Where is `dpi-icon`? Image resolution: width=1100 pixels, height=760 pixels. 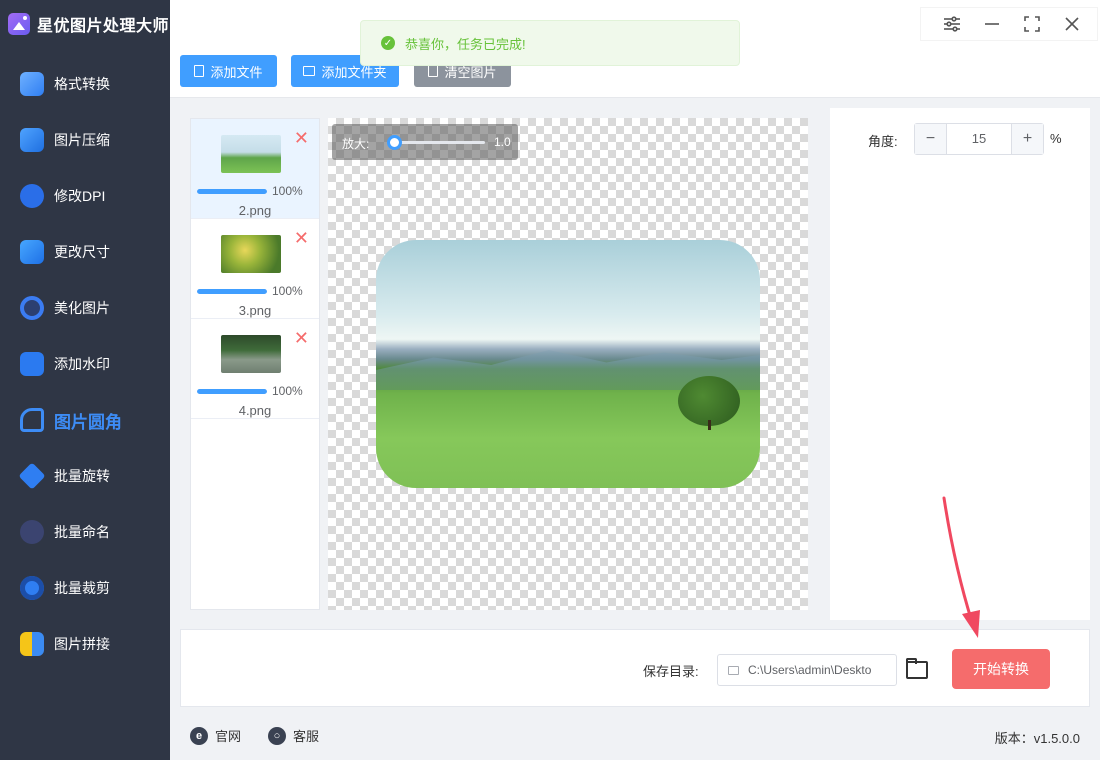 dpi-icon is located at coordinates (32, 196).